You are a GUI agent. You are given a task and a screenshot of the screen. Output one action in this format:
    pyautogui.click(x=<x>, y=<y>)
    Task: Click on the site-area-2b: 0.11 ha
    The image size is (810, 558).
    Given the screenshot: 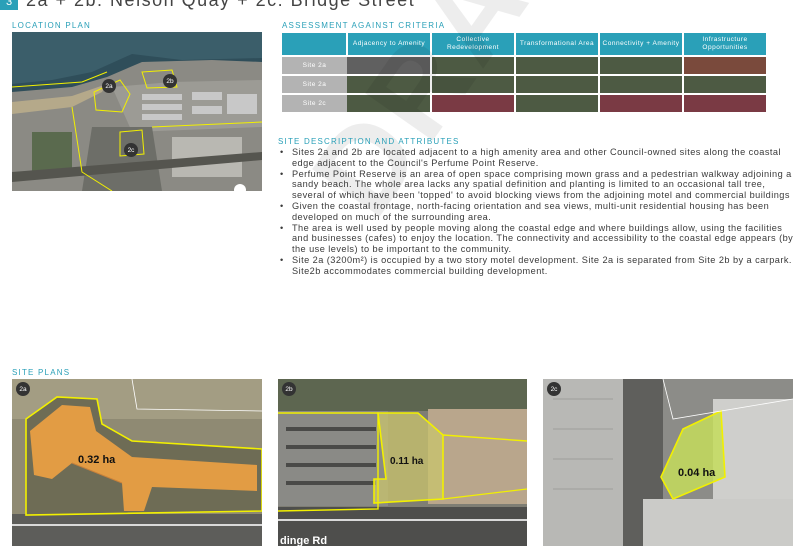 What is the action you would take?
    pyautogui.click(x=407, y=461)
    